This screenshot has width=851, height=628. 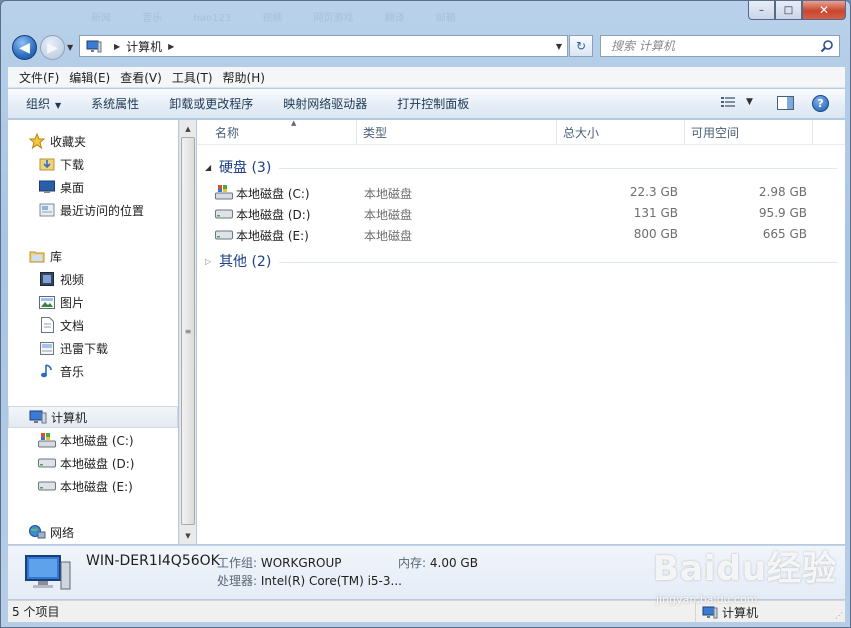 I want to click on menu-edit: 编辑(E), so click(x=89, y=77).